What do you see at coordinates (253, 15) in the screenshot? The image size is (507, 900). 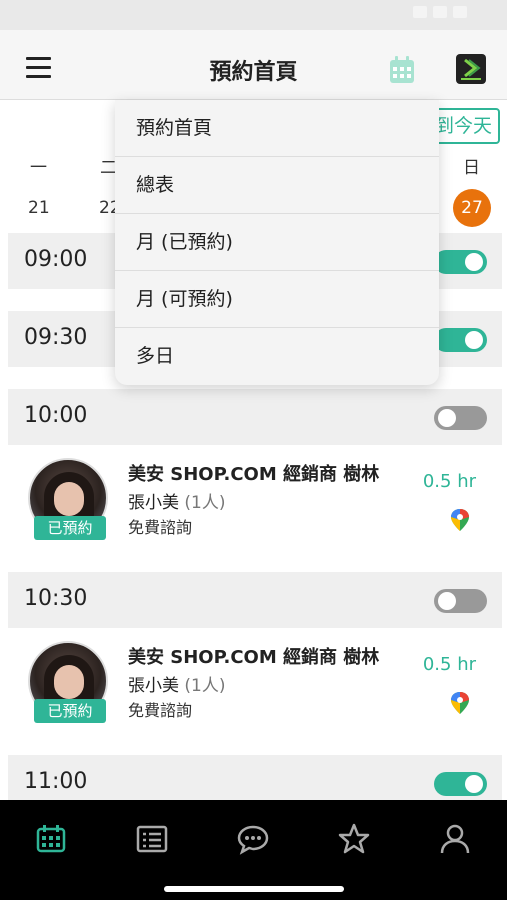 I see `status-bar` at bounding box center [253, 15].